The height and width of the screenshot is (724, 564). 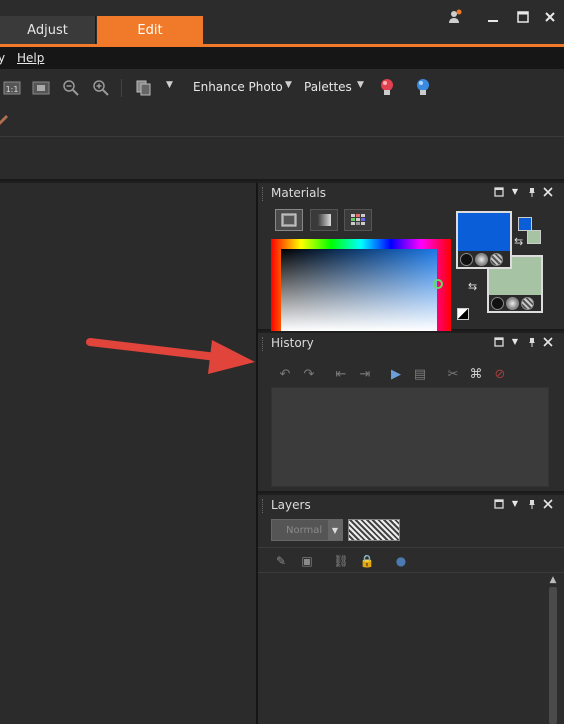 I want to click on copy-dropdown-caret: ▼, so click(x=169, y=85).